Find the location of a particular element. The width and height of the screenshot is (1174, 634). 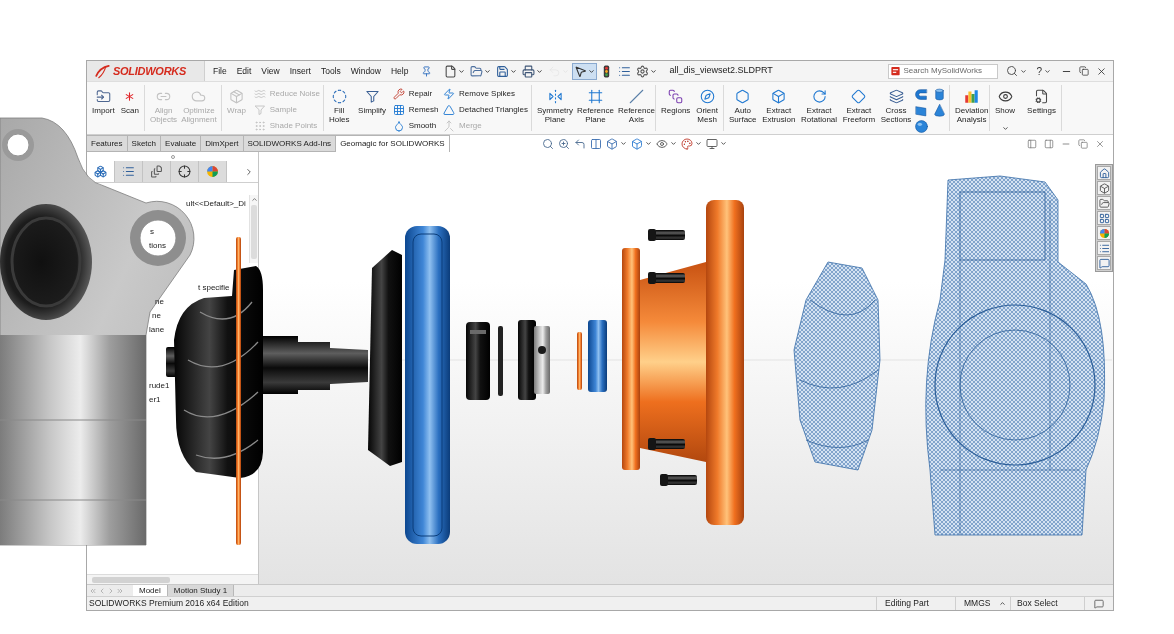

command-tab: Features is located at coordinates (107, 143).